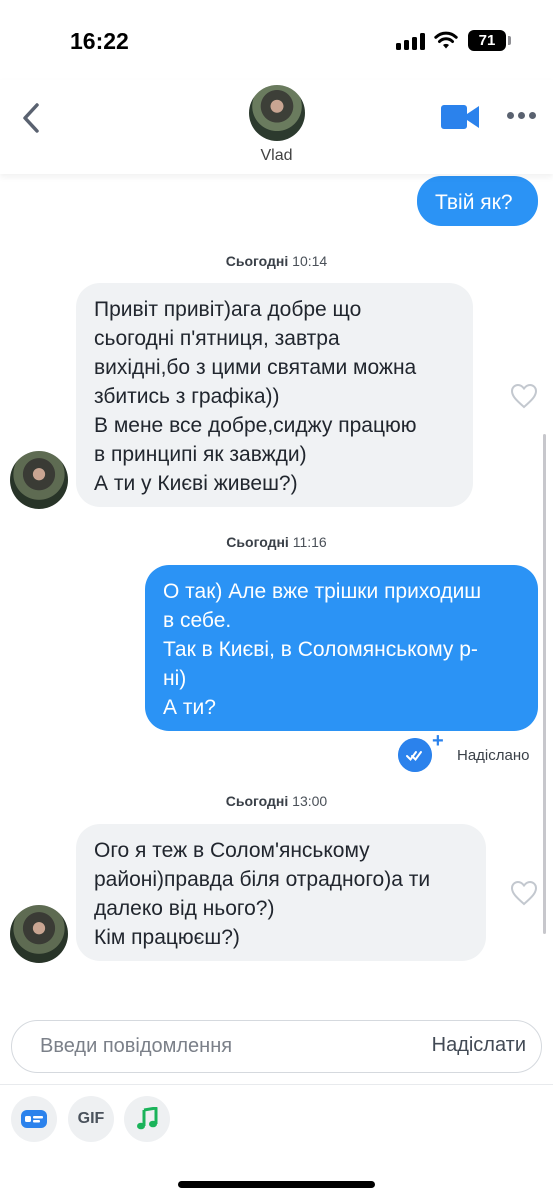  I want to click on plus-icon: +, so click(438, 741).